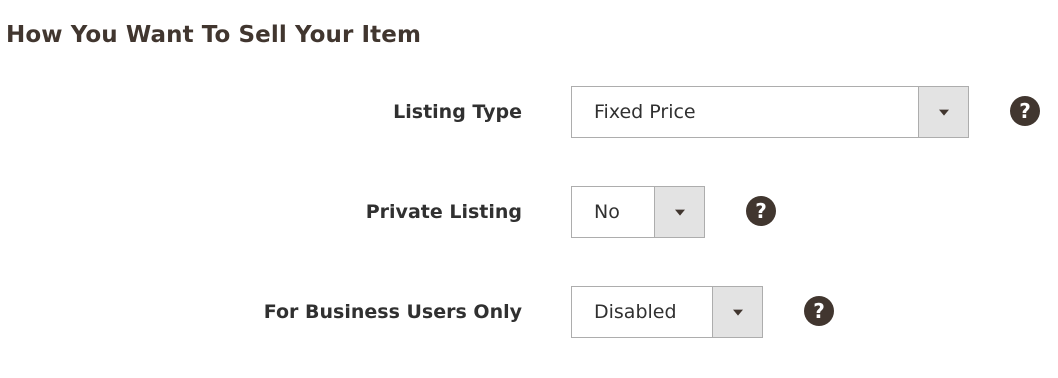  I want to click on private-listing-select: No, so click(638, 212).